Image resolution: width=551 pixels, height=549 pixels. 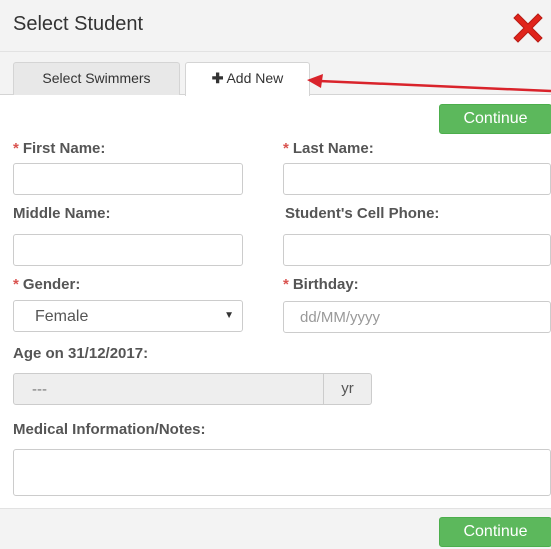 I want to click on continue-button-bottom: Continue, so click(x=495, y=532).